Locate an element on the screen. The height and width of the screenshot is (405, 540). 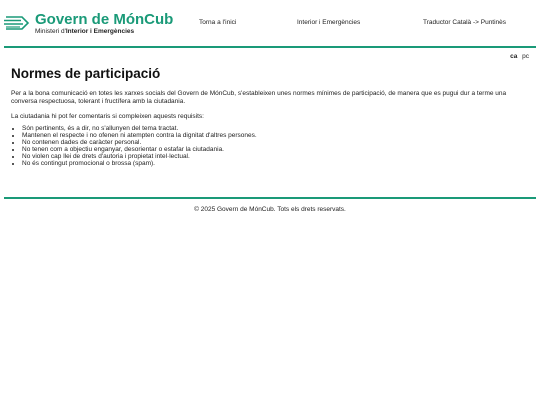
lang-option-ca: ca is located at coordinates (513, 56).